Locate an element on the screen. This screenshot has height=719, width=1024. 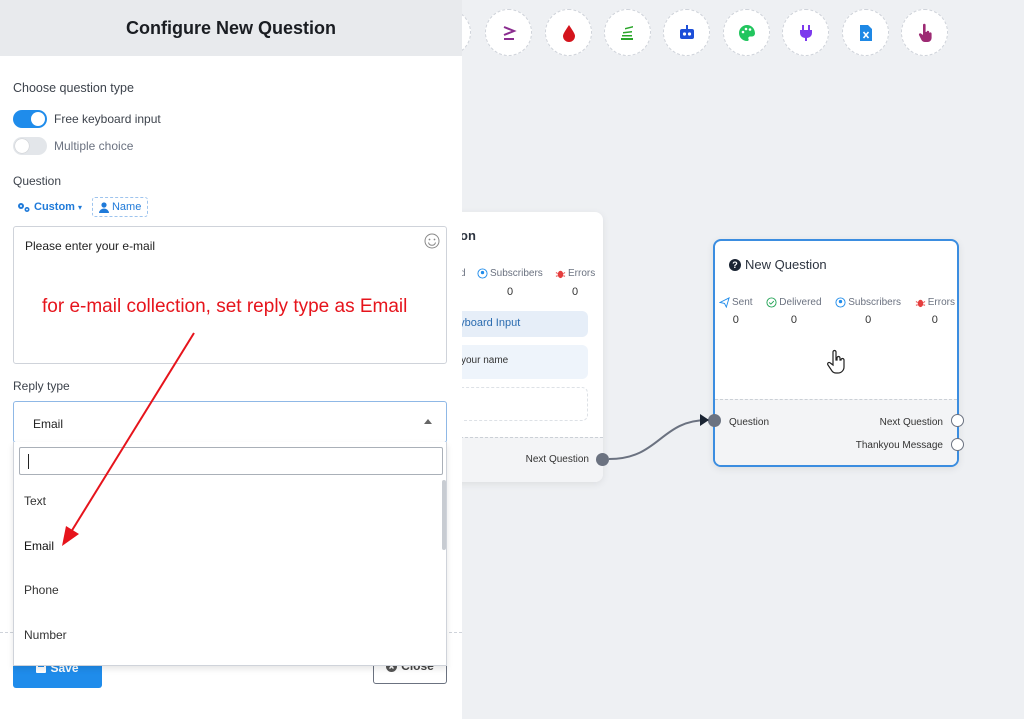
multiple-choice-label: Multiple choice is located at coordinates (94, 146).